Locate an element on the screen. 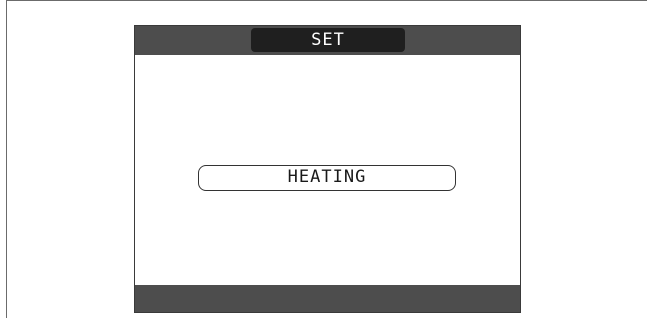 The width and height of the screenshot is (647, 318). top-bar: SET is located at coordinates (327, 40).